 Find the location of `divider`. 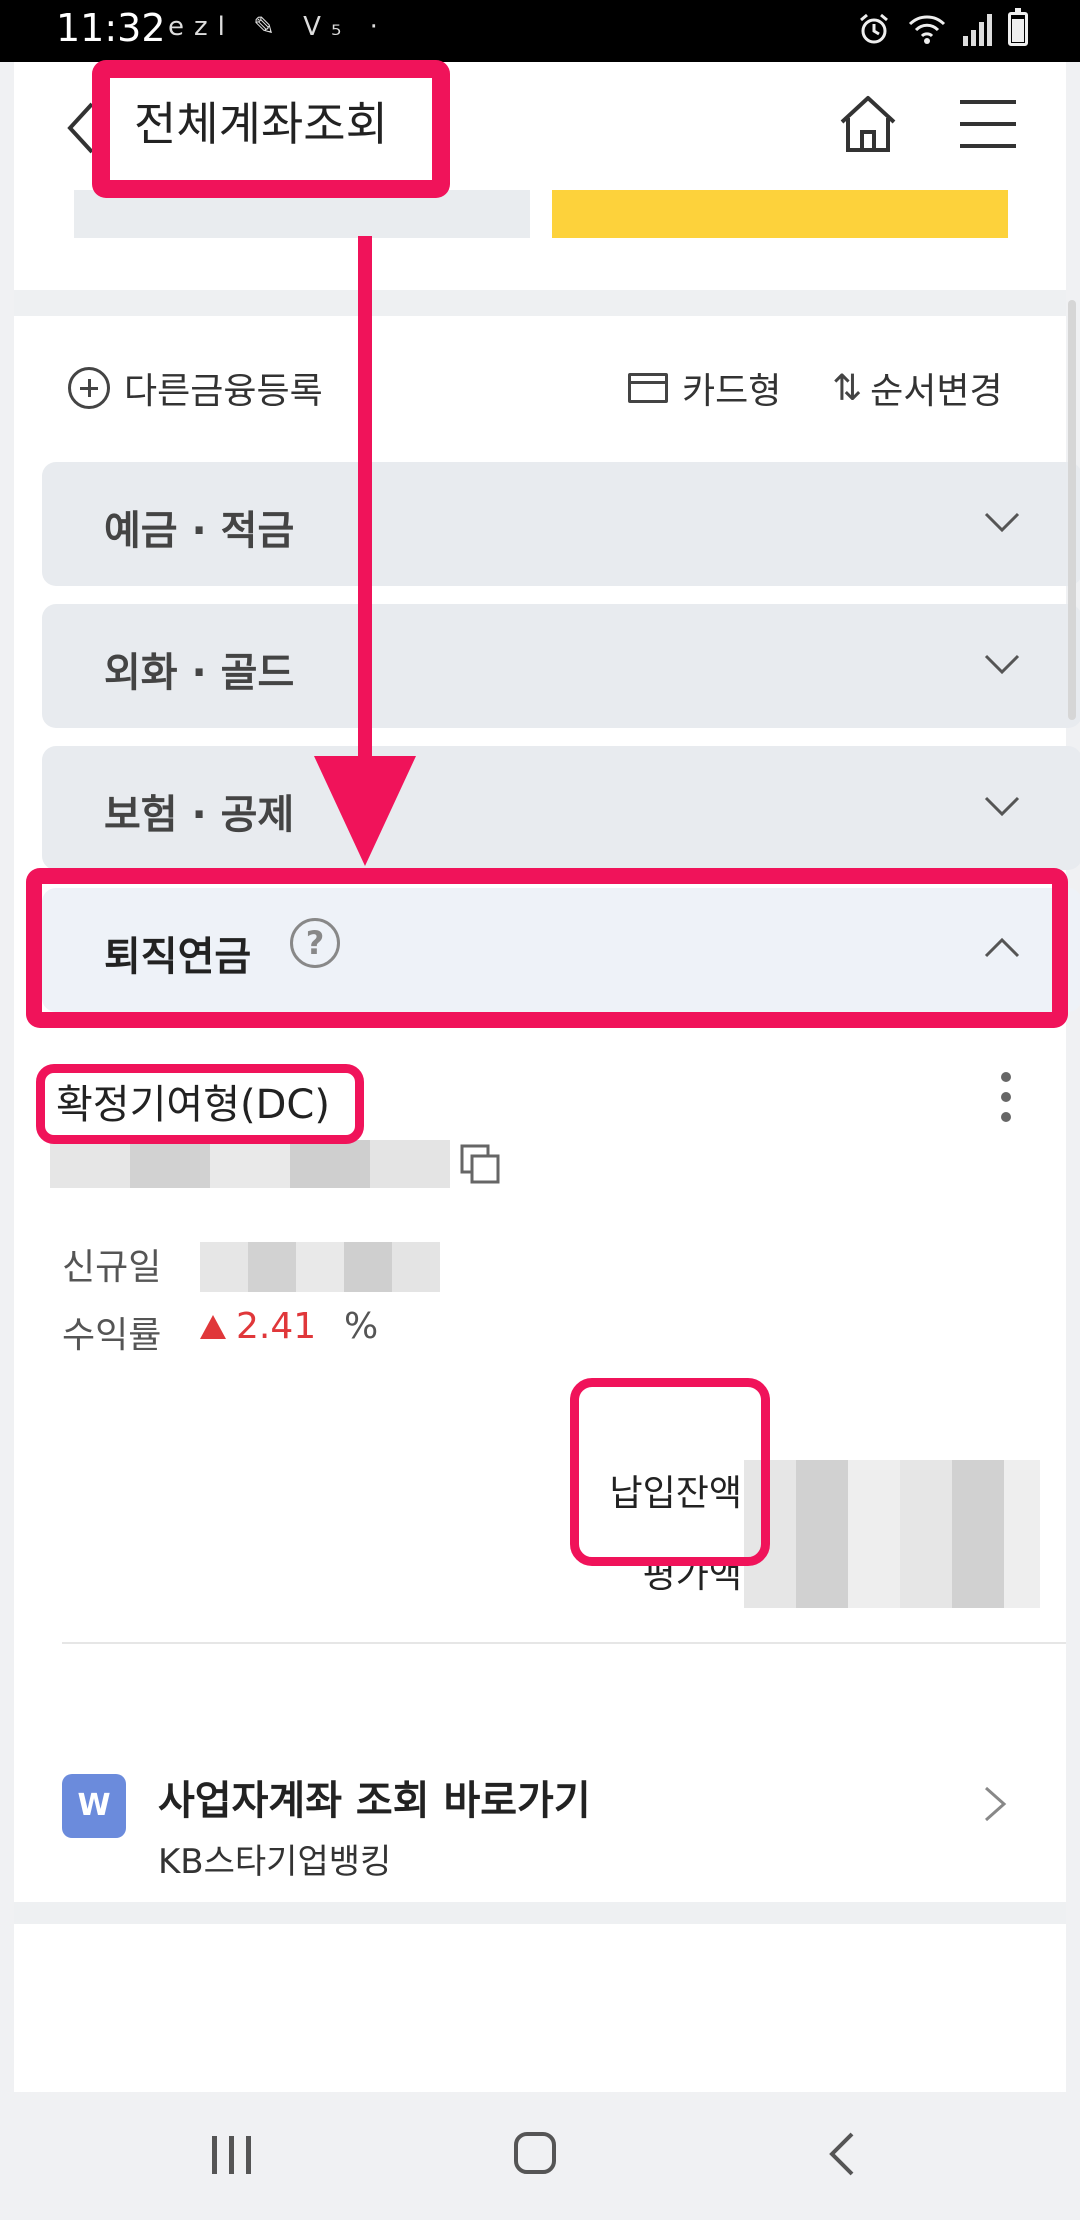

divider is located at coordinates (564, 1643).